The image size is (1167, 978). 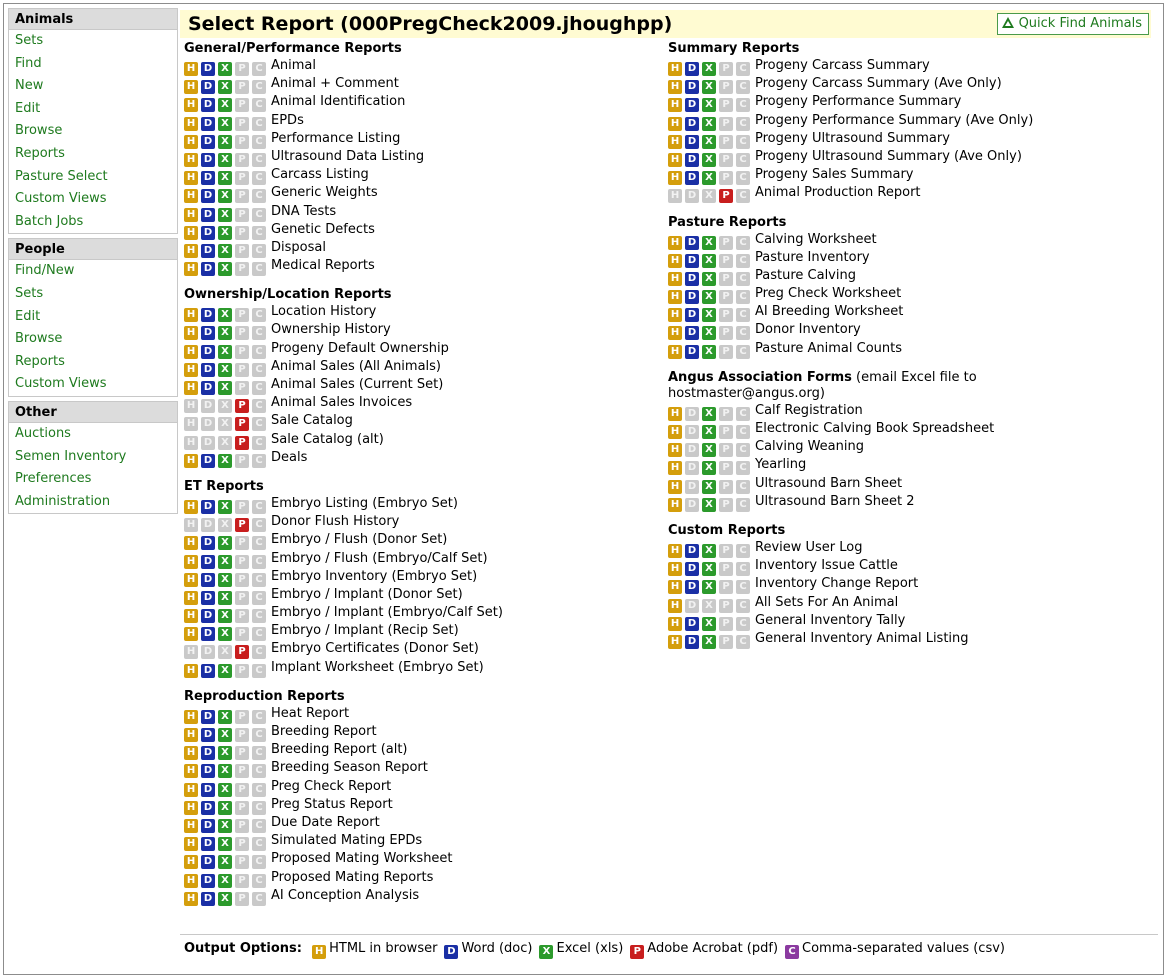 I want to click on sidebar-item-animals-reports: Reports, so click(x=93, y=154).